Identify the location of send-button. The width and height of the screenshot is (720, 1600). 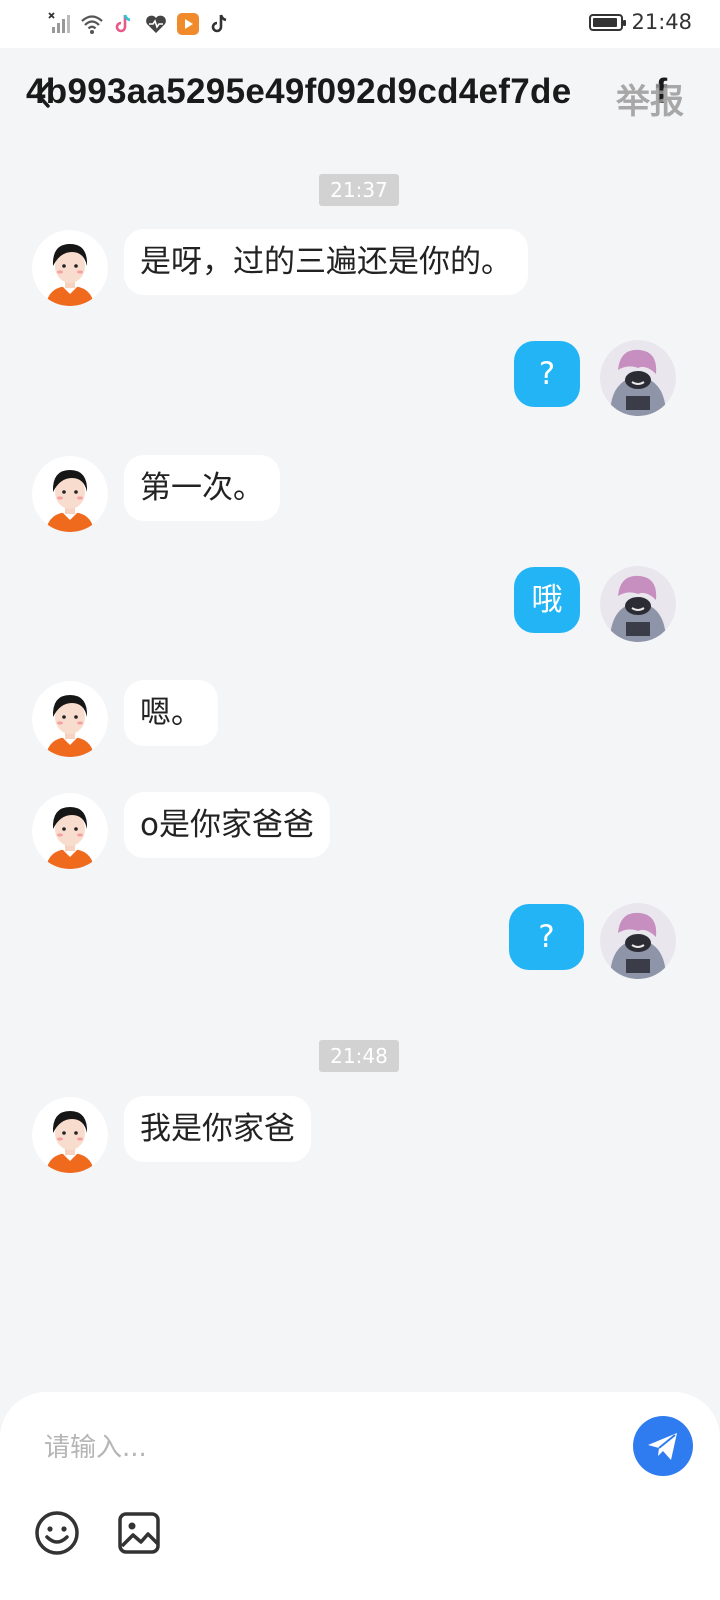
(663, 1446).